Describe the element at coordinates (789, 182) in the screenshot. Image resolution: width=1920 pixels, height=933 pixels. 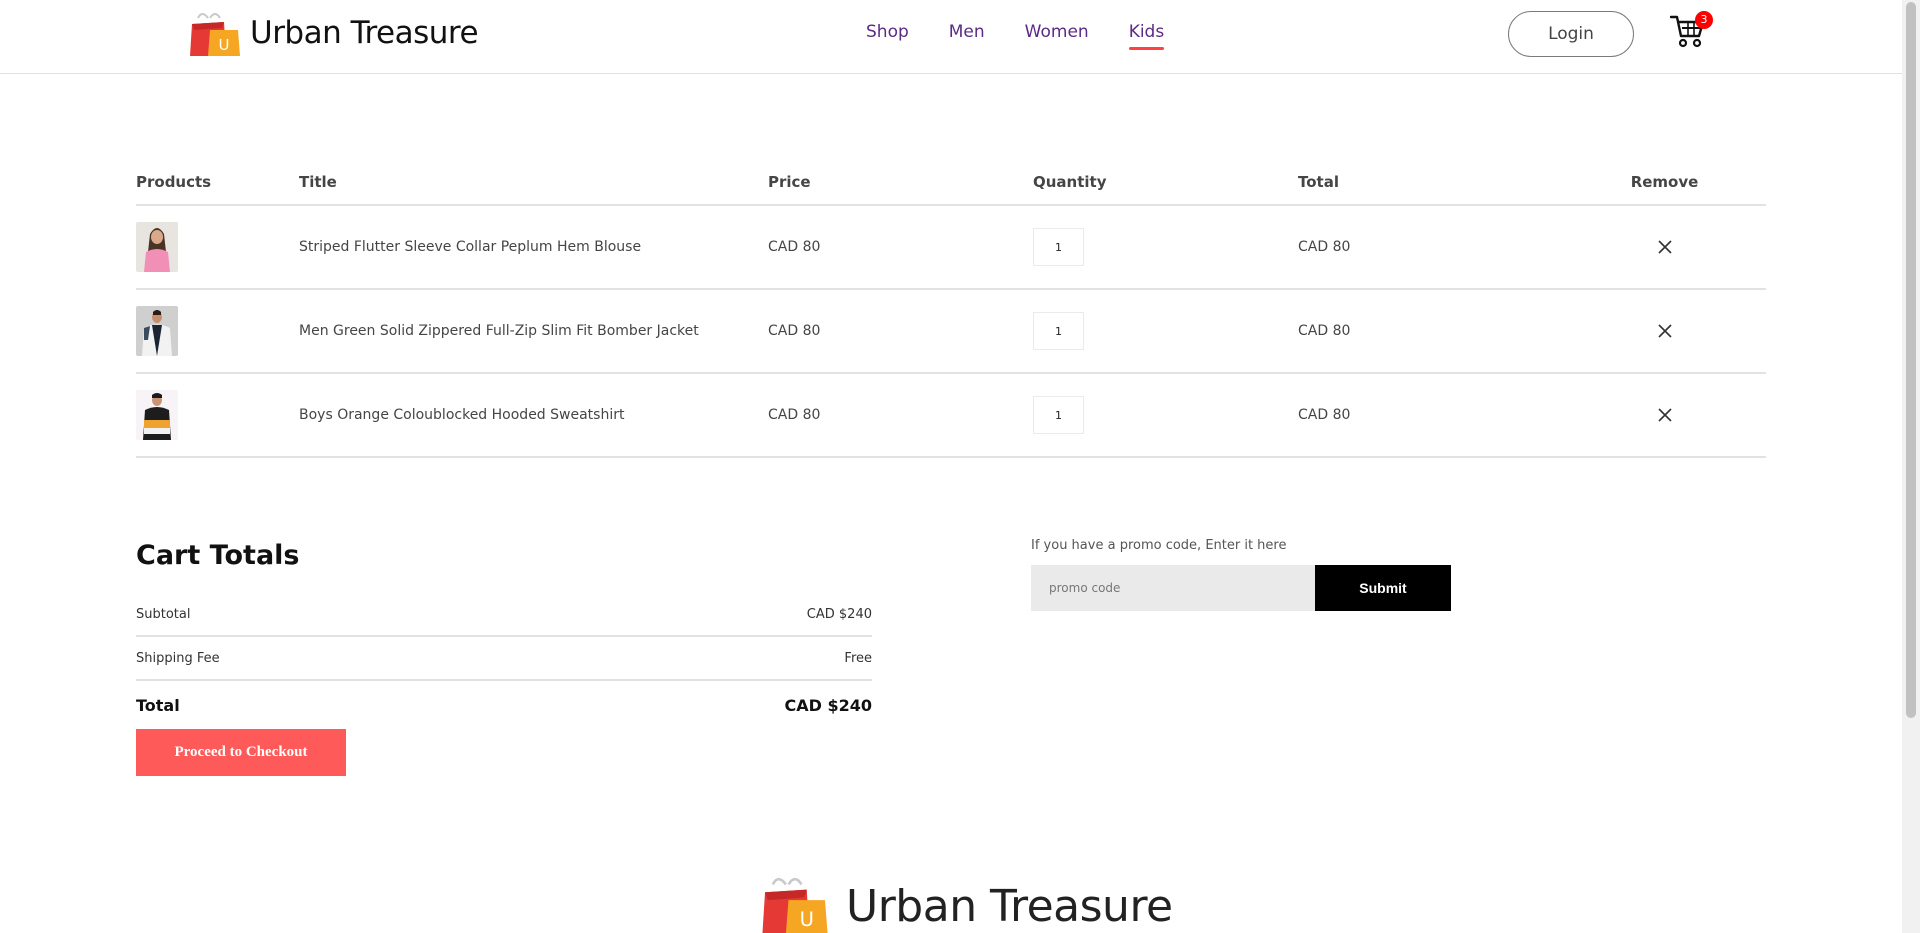
I see `column-price: Price` at that location.